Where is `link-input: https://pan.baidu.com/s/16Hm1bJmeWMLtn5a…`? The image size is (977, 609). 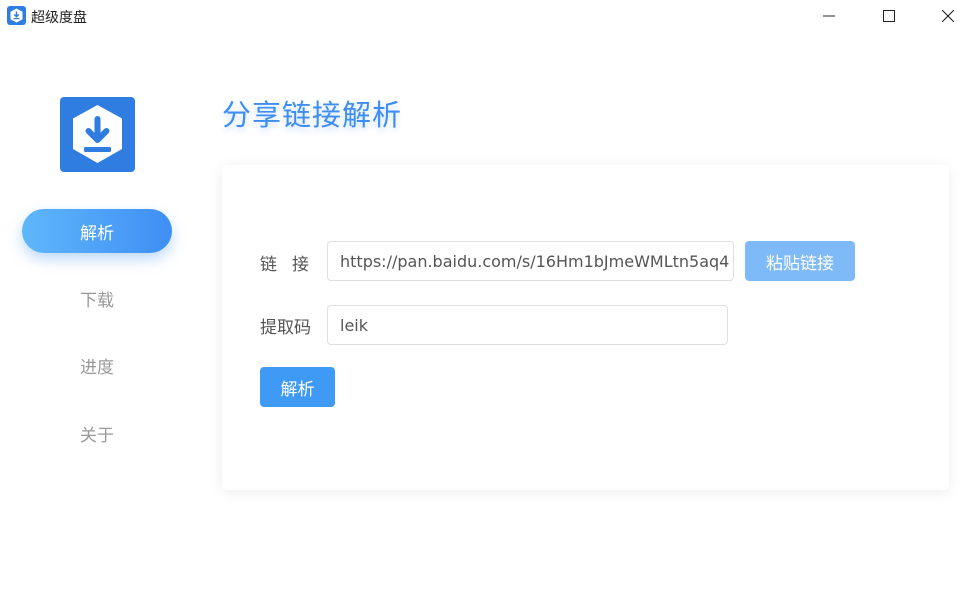 link-input: https://pan.baidu.com/s/16Hm1bJmeWMLtn5a… is located at coordinates (530, 261).